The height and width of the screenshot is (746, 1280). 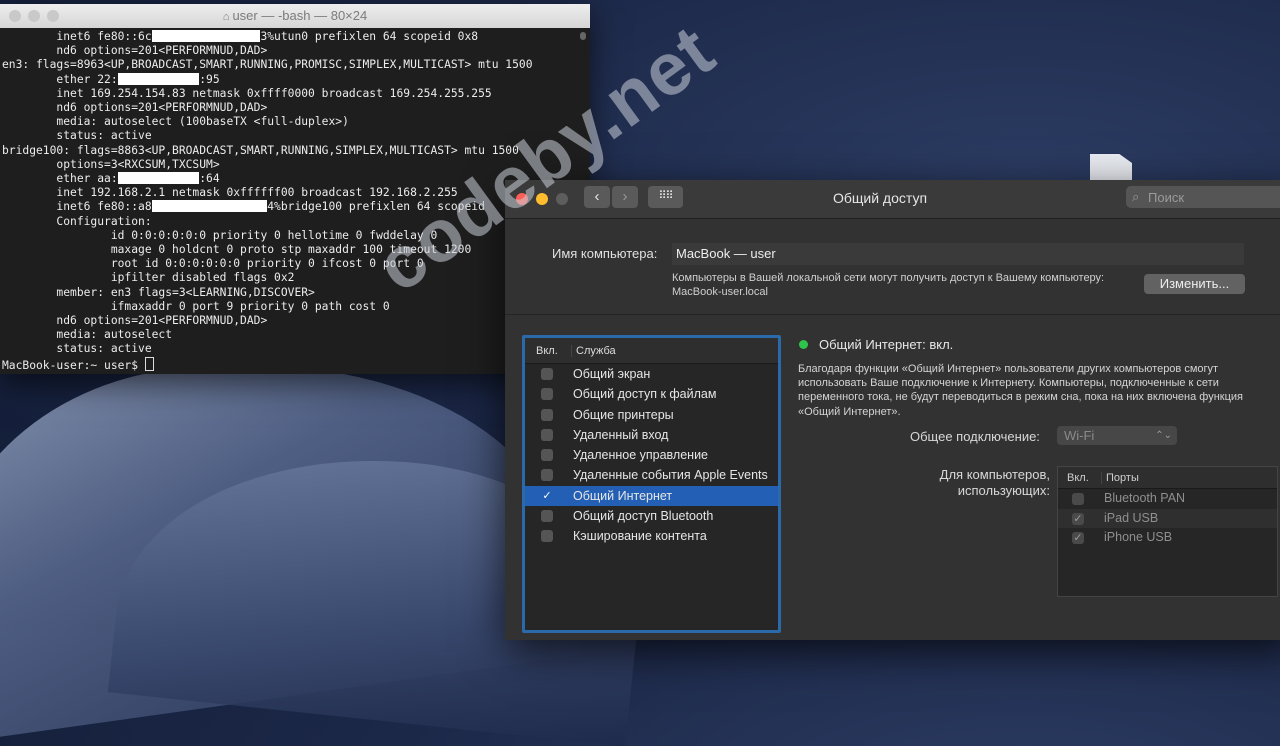 What do you see at coordinates (1117, 435) in the screenshot?
I see `share-connection-select: Wi-Fi ⌃⌄` at bounding box center [1117, 435].